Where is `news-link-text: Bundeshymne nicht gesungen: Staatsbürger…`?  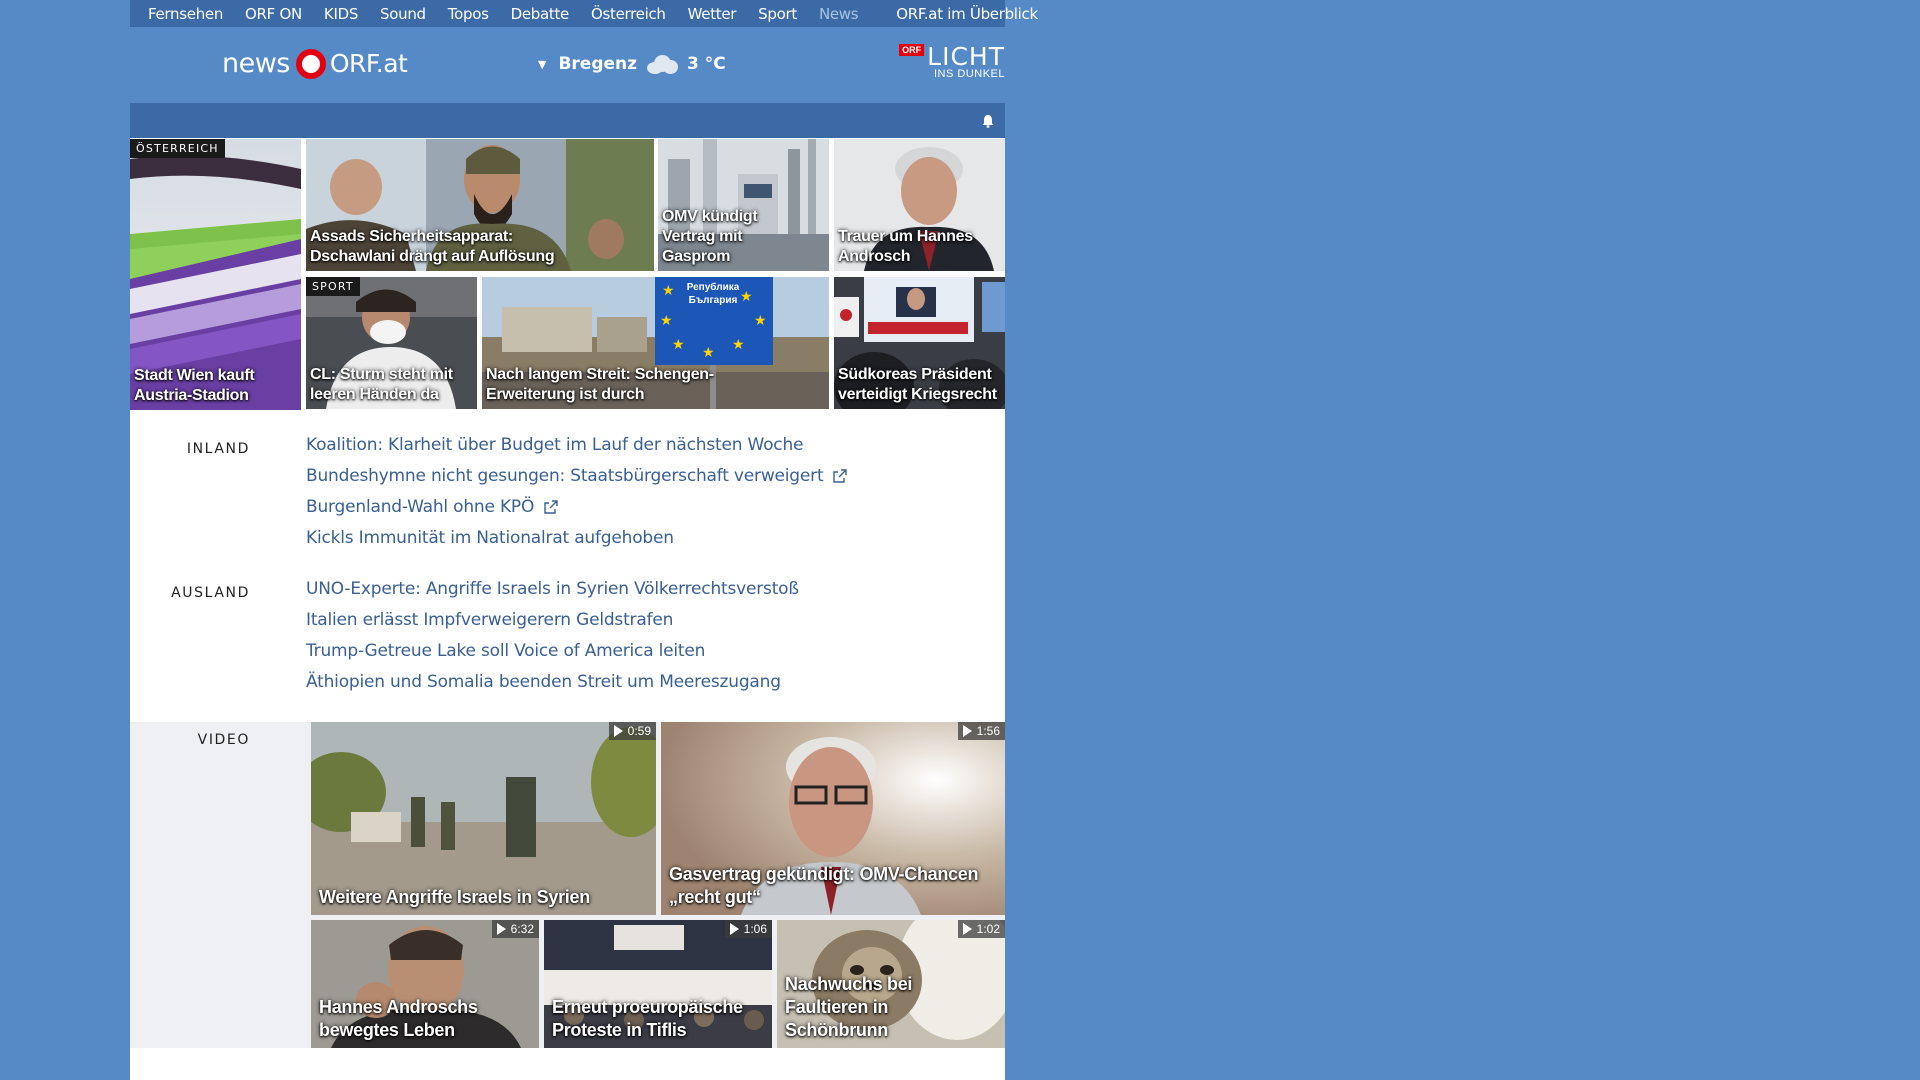 news-link-text: Bundeshymne nicht gesungen: Staatsbürger… is located at coordinates (565, 475).